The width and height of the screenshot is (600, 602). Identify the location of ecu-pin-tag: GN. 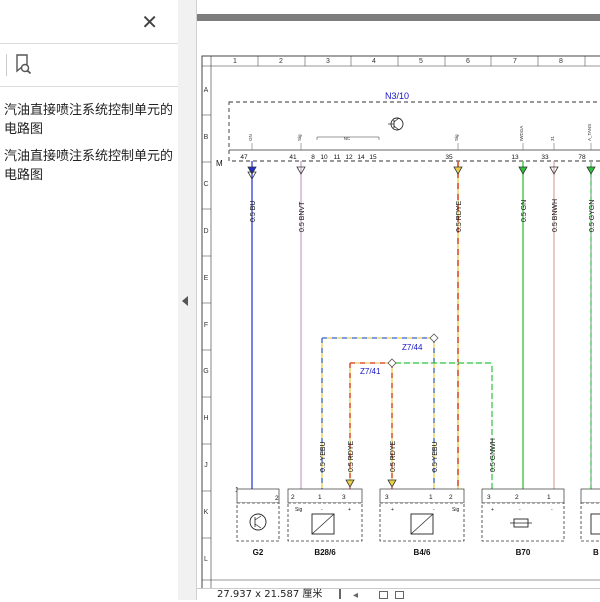
(250, 137).